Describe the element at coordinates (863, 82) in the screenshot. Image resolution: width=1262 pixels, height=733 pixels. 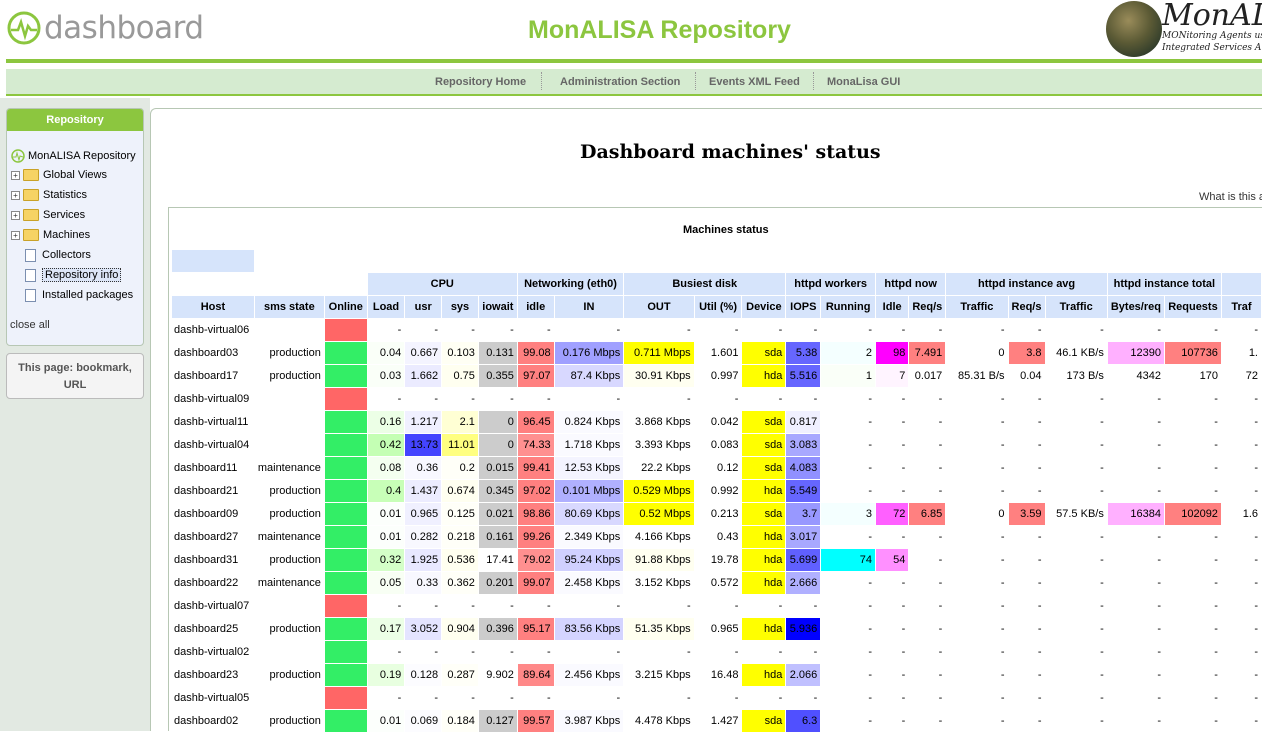
I see `nav-monalisa-gui: MonaLisa GUI` at that location.